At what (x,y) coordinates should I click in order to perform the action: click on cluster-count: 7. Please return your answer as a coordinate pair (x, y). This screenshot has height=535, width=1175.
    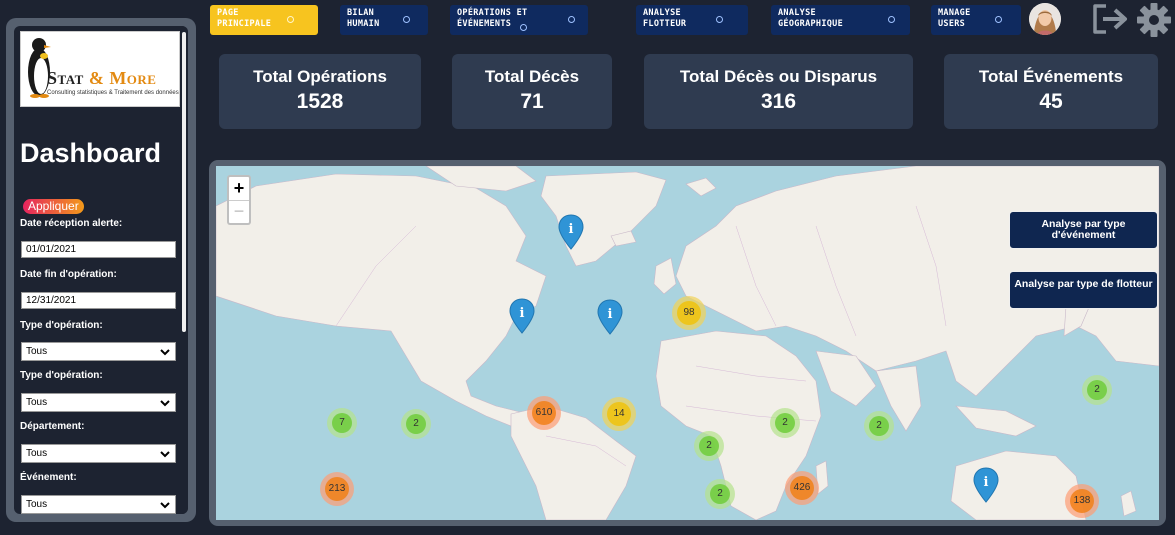
    Looking at the image, I should click on (342, 422).